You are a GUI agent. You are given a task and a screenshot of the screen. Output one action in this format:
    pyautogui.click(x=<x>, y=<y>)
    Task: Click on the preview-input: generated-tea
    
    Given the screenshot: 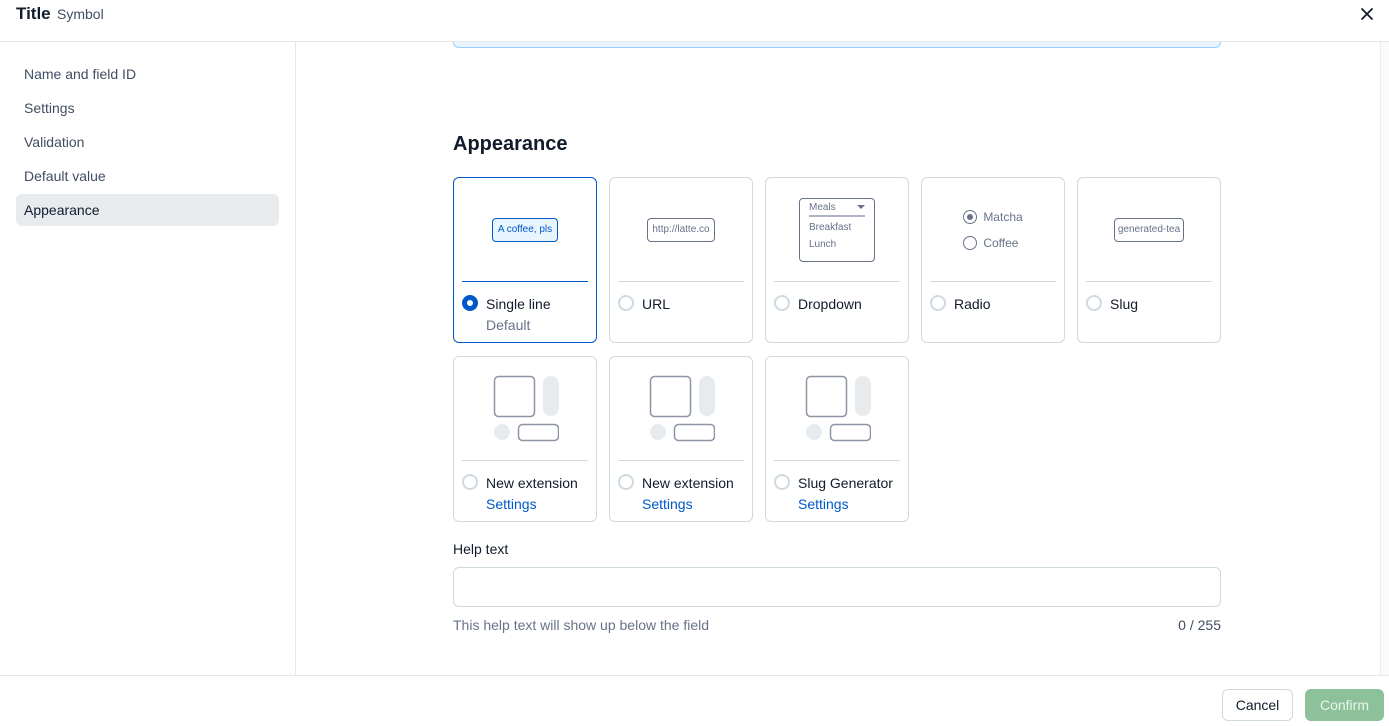 What is the action you would take?
    pyautogui.click(x=1149, y=229)
    